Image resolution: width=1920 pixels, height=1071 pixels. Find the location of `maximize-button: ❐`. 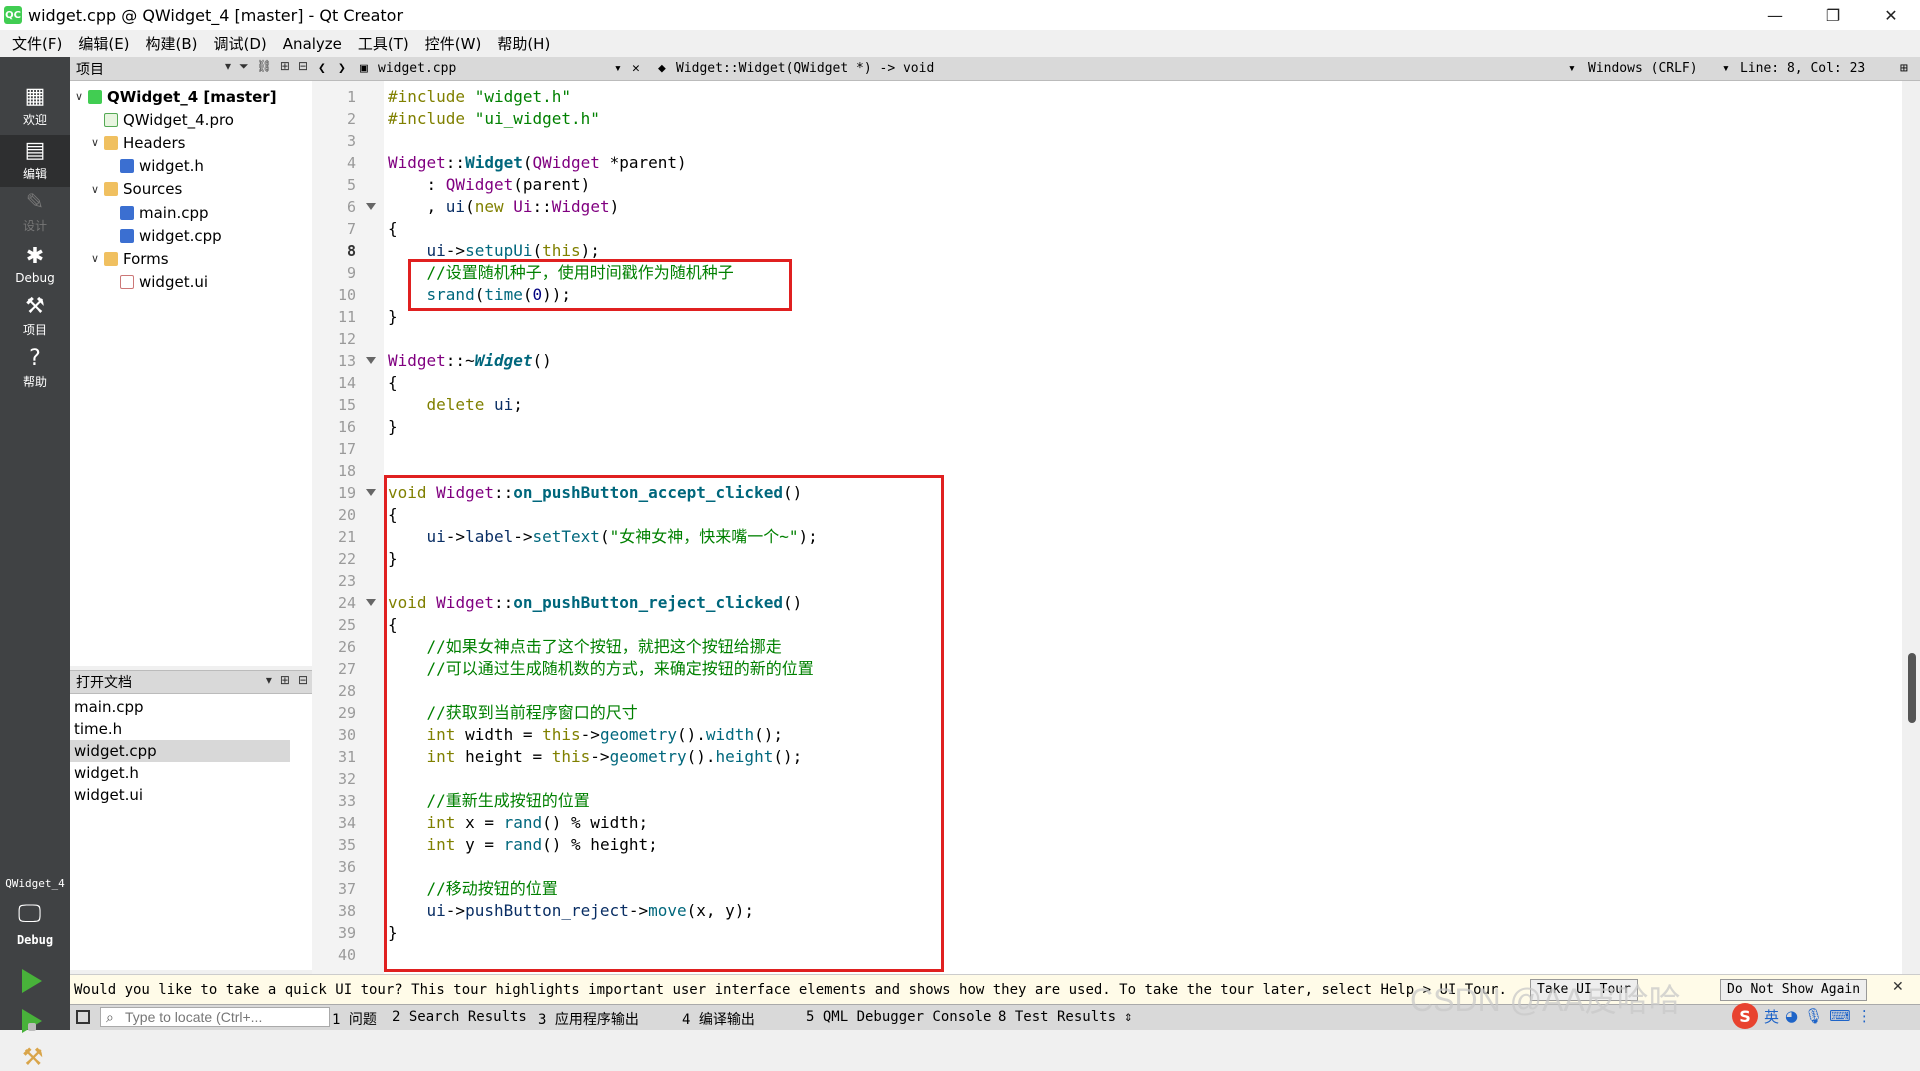

maximize-button: ❐ is located at coordinates (1833, 15).